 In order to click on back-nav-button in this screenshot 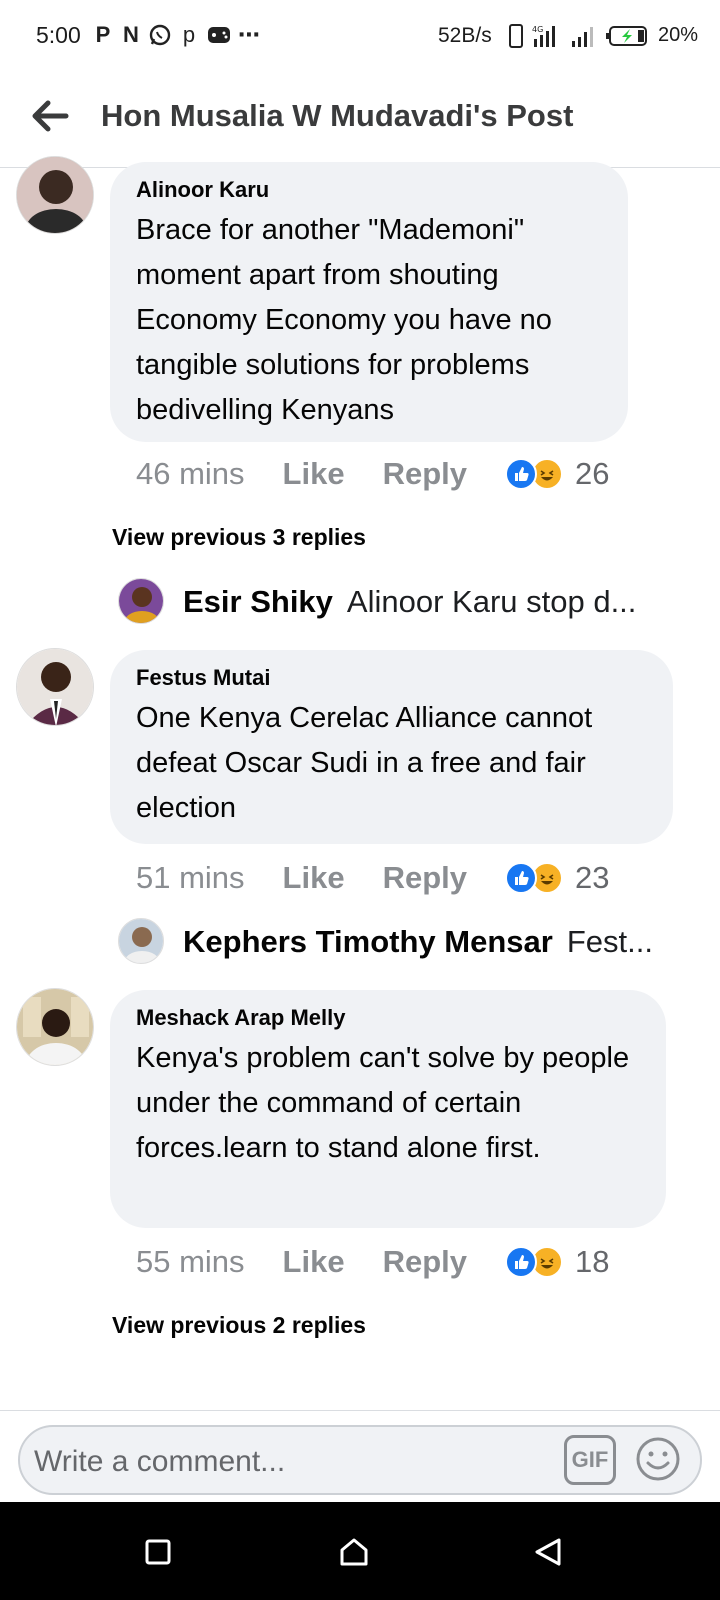, I will do `click(548, 1552)`.